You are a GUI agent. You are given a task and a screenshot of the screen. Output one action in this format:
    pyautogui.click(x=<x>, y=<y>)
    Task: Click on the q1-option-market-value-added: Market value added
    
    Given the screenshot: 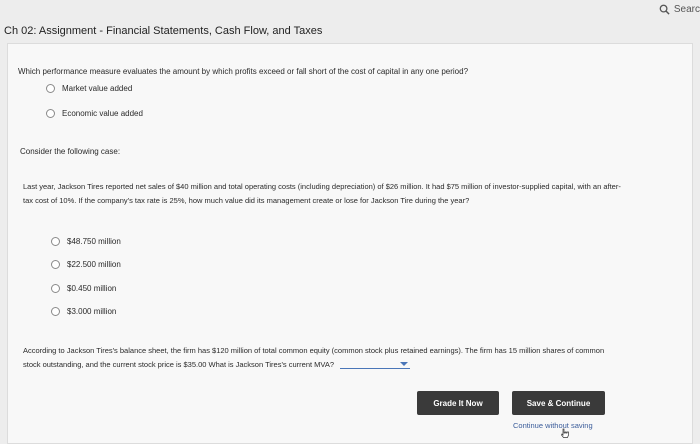 What is the action you would take?
    pyautogui.click(x=89, y=88)
    